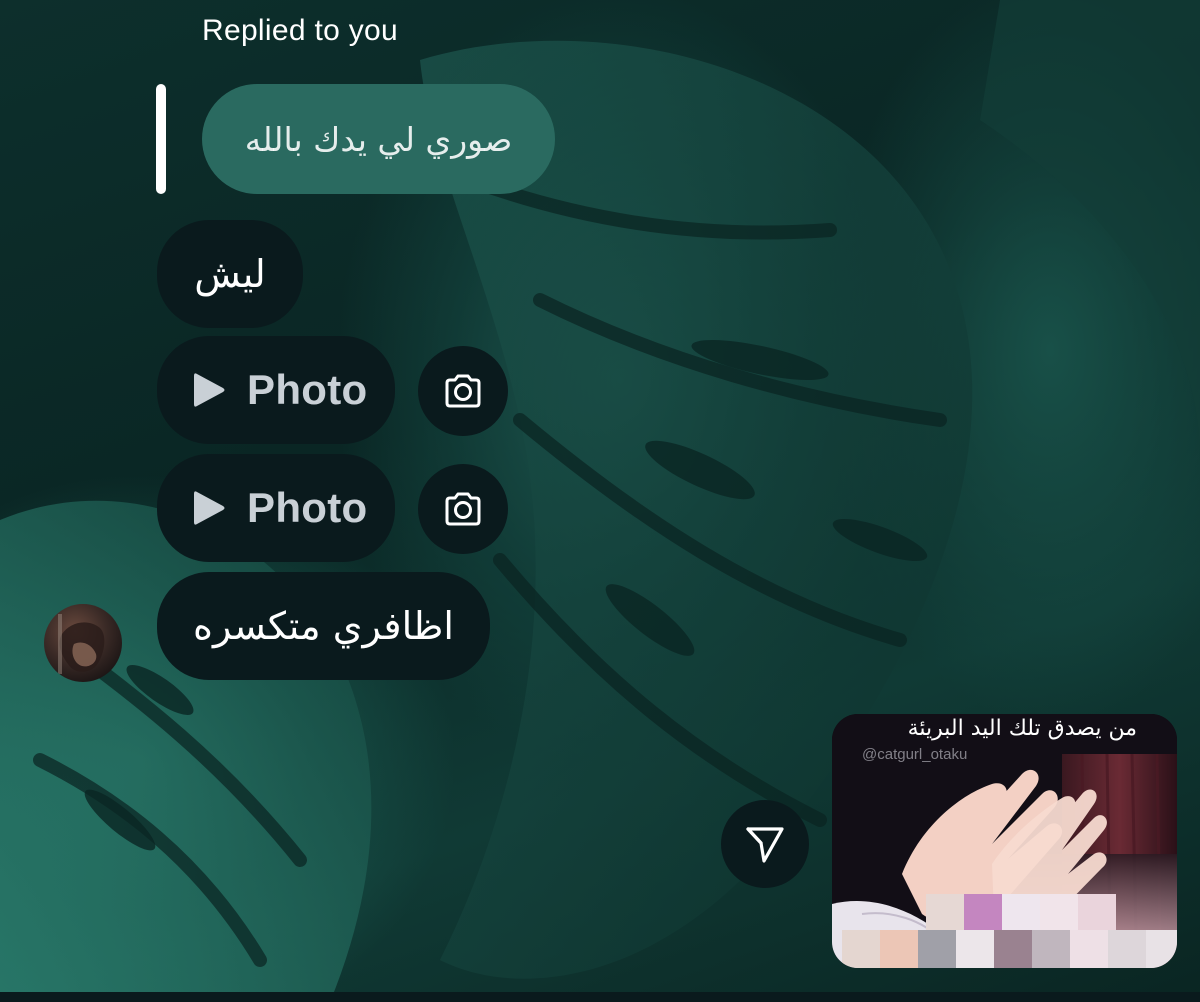 The image size is (1200, 1002). I want to click on send-icon, so click(765, 845).